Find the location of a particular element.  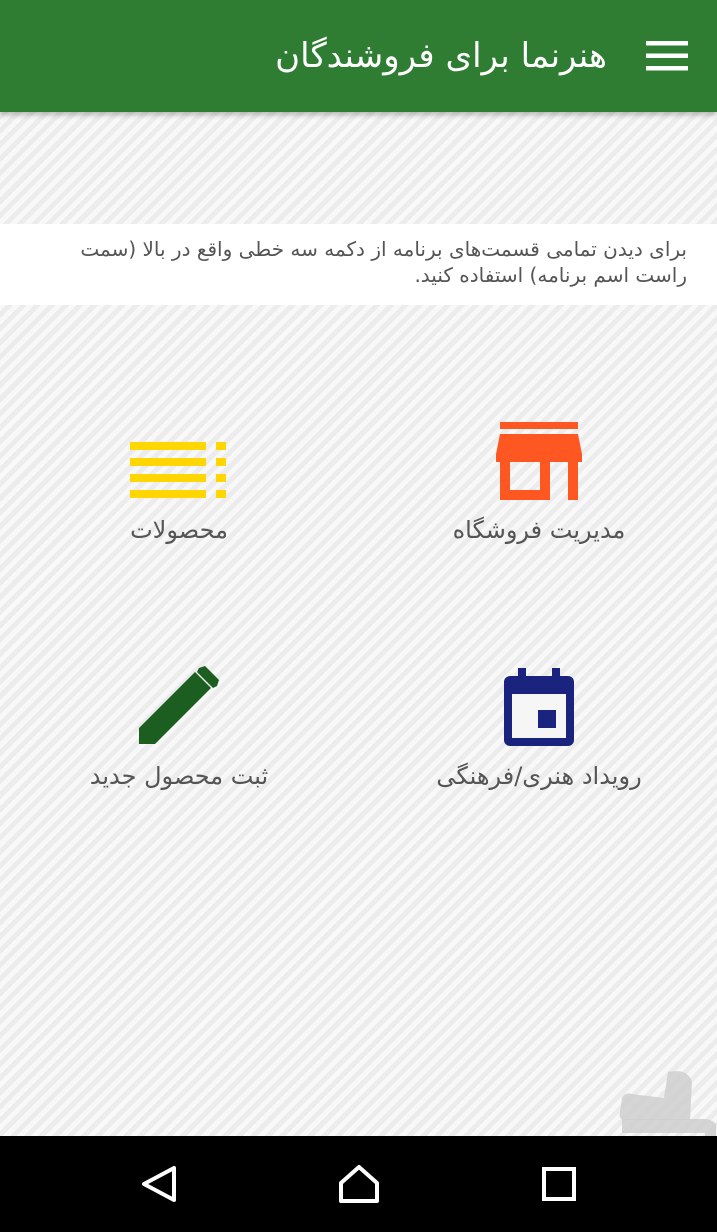

system-nav-bar is located at coordinates (358, 1184).